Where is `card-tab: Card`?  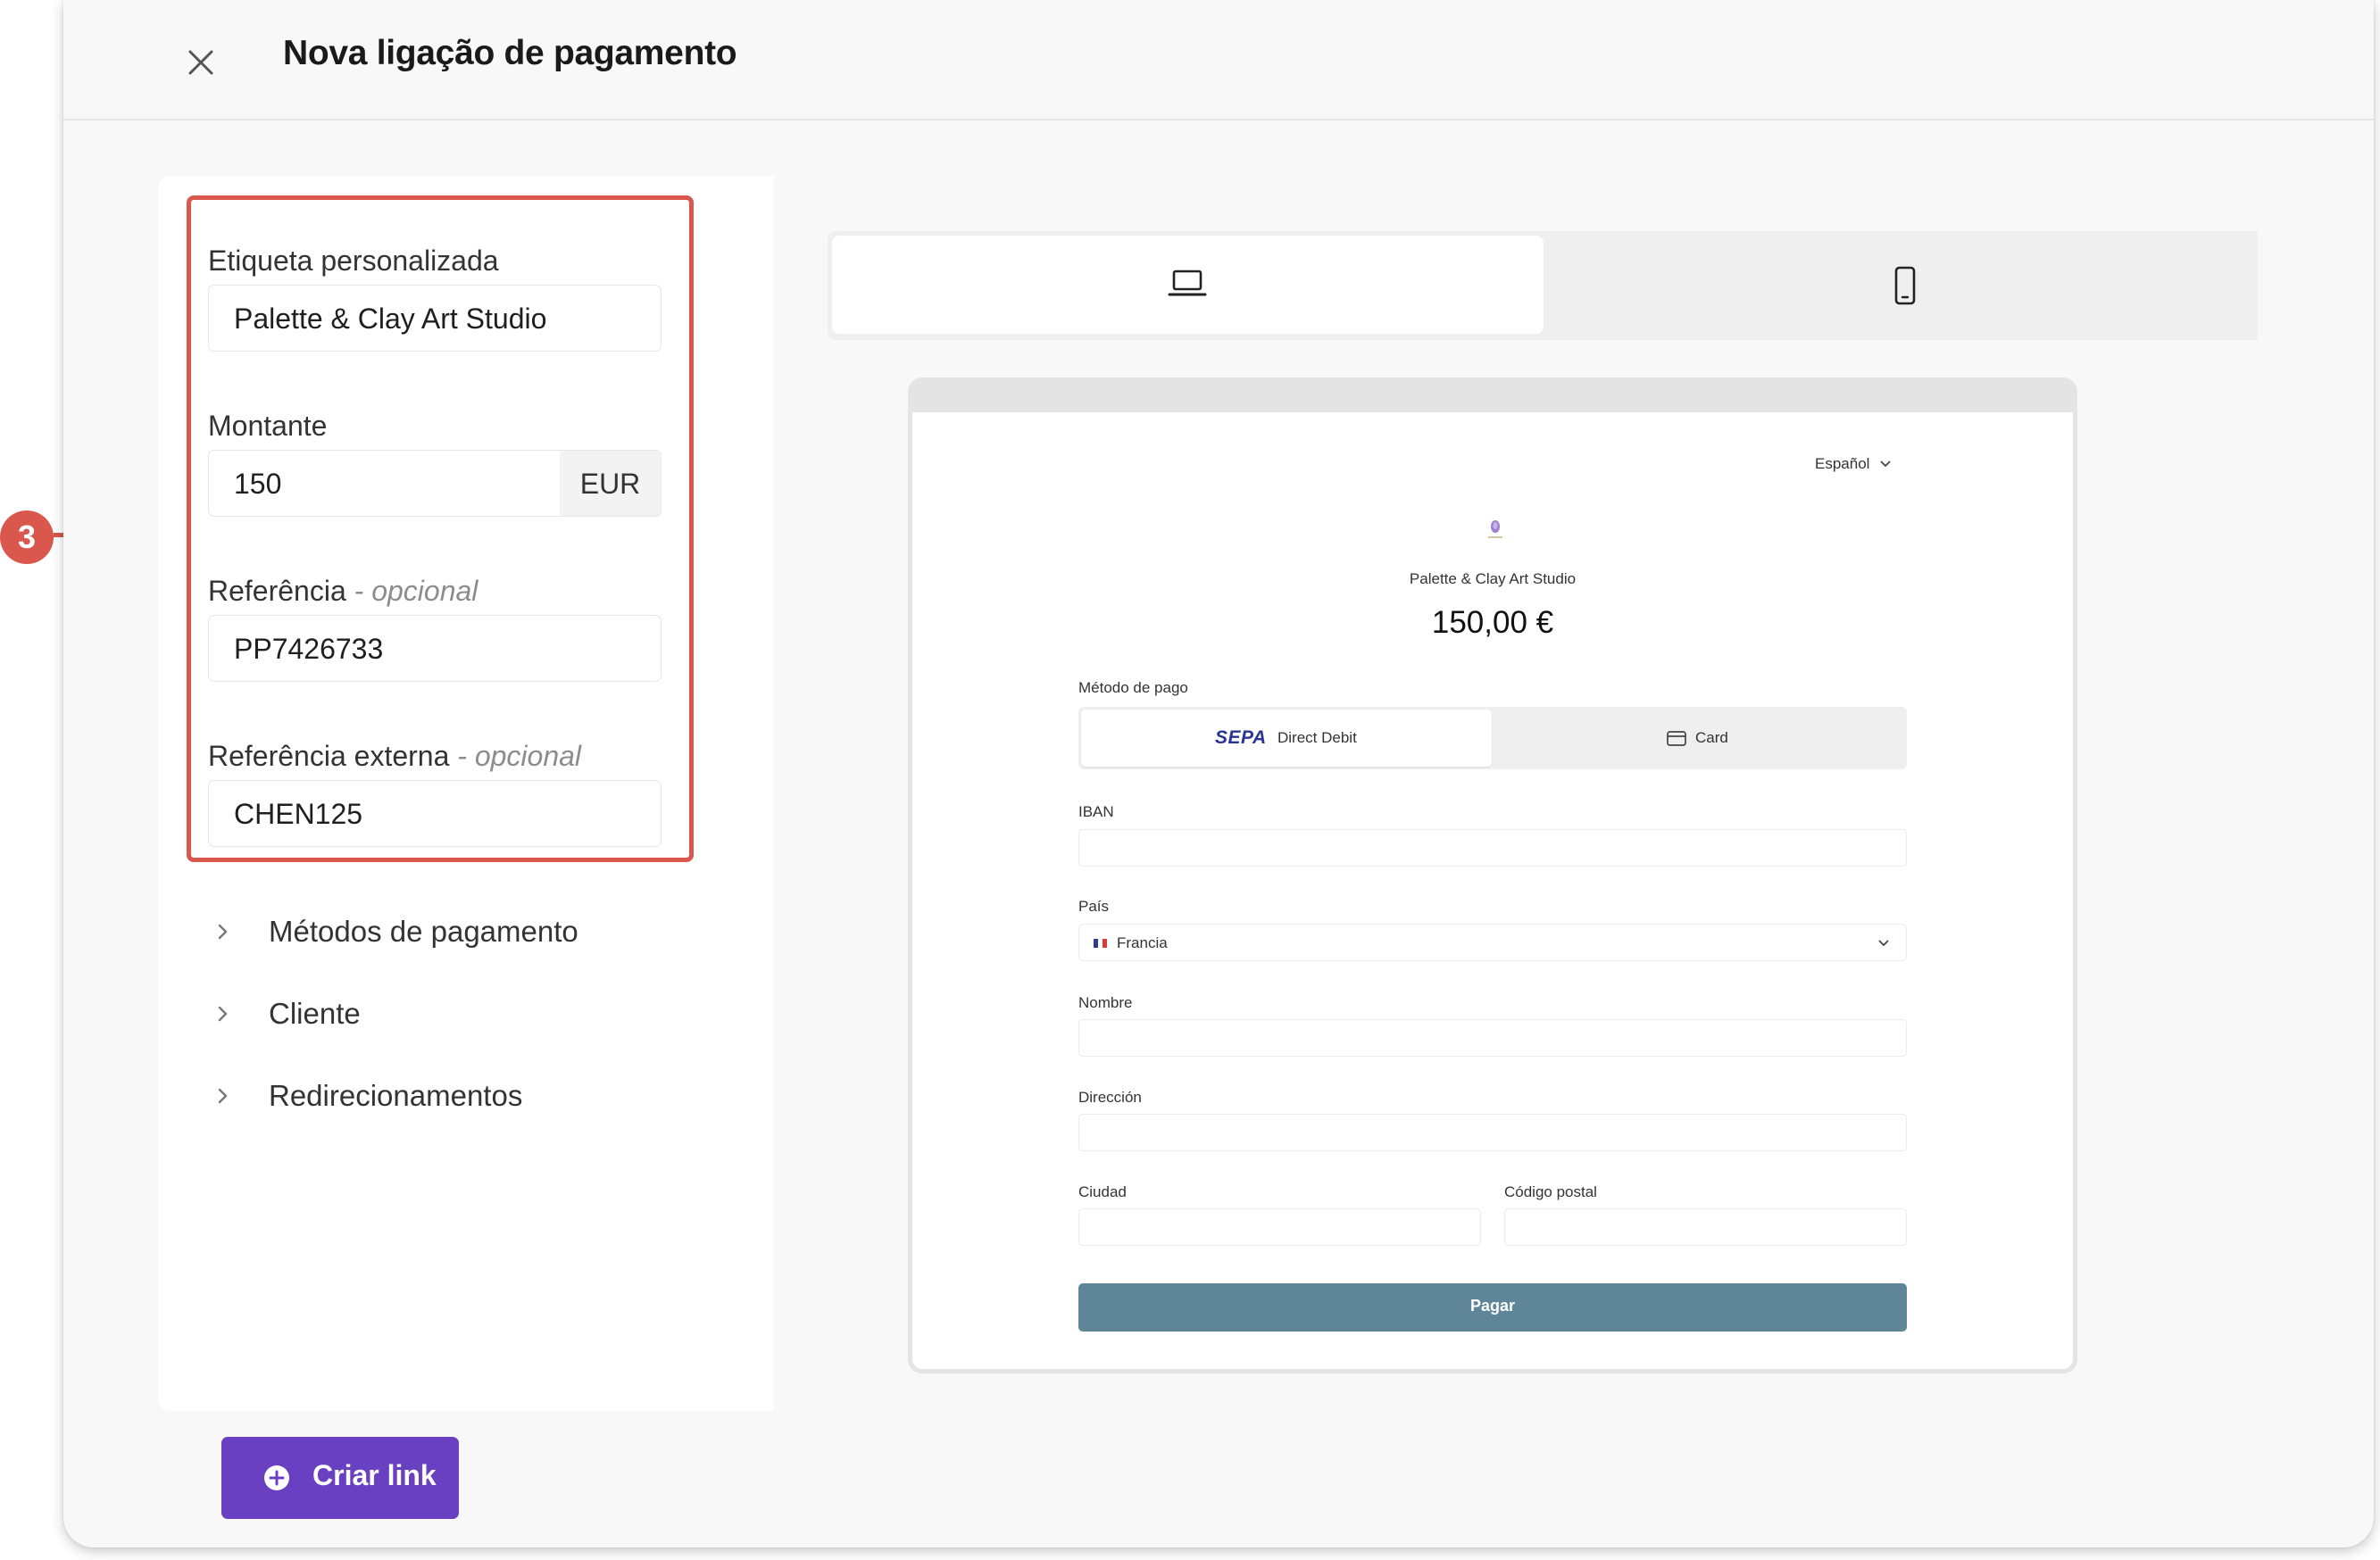
card-tab: Card is located at coordinates (1699, 738).